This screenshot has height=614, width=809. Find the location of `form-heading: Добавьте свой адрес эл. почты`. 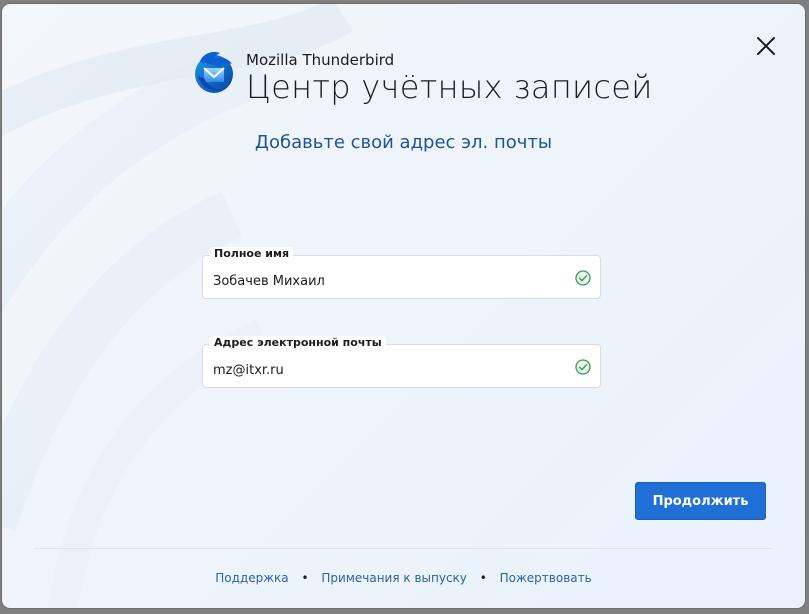

form-heading: Добавьте свой адрес эл. почты is located at coordinates (403, 142).